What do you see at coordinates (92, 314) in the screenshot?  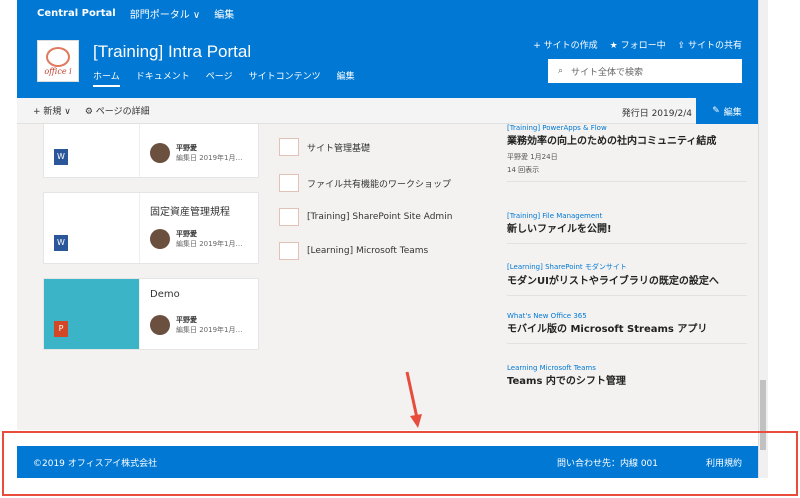 I see `card-thumbnail: P` at bounding box center [92, 314].